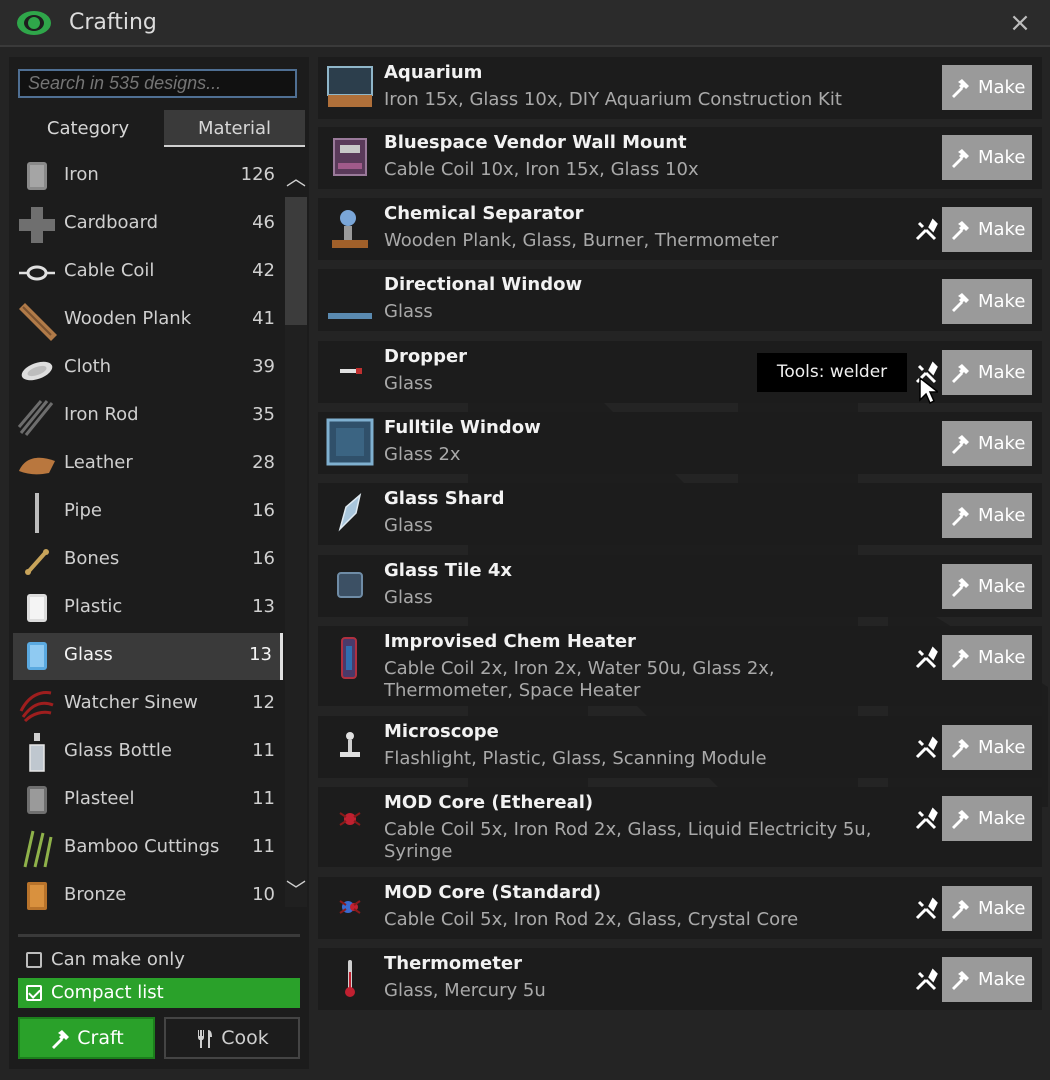 Image resolution: width=1050 pixels, height=1080 pixels. What do you see at coordinates (148, 752) in the screenshot?
I see `material-item-glass-bottle: Glass Bottle 11` at bounding box center [148, 752].